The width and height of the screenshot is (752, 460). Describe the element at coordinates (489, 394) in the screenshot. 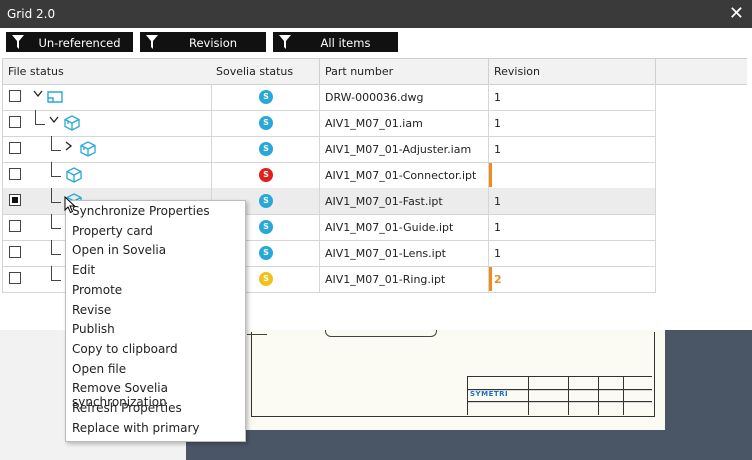

I see `drawing-logo: SYMETRI` at that location.